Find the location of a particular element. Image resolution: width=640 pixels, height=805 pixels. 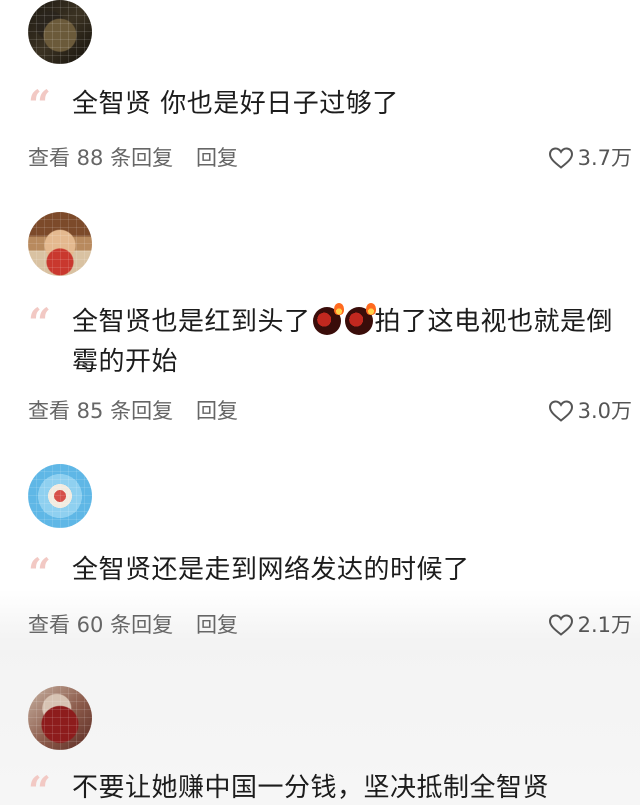

comment-text: 全智贤 你也是好日子过够了 is located at coordinates (352, 104).